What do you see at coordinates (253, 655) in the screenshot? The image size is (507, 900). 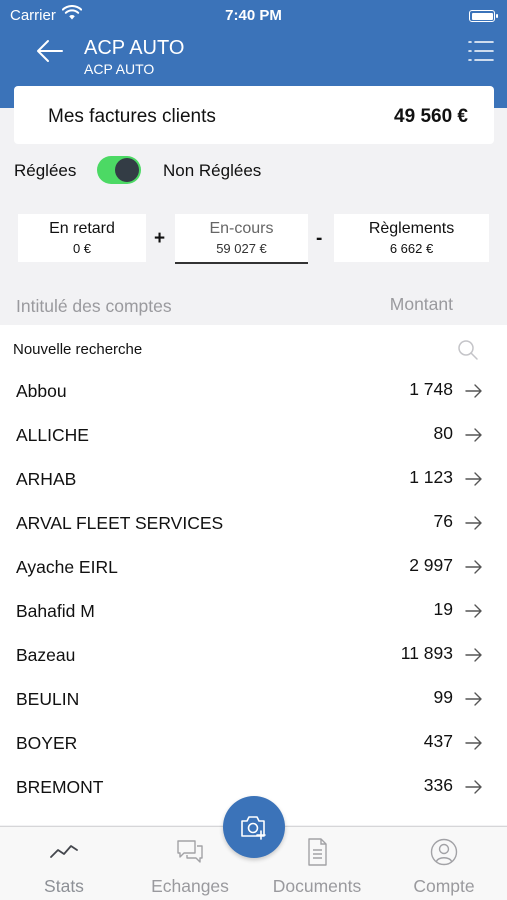 I see `account-row: Bazeau 11 893` at bounding box center [253, 655].